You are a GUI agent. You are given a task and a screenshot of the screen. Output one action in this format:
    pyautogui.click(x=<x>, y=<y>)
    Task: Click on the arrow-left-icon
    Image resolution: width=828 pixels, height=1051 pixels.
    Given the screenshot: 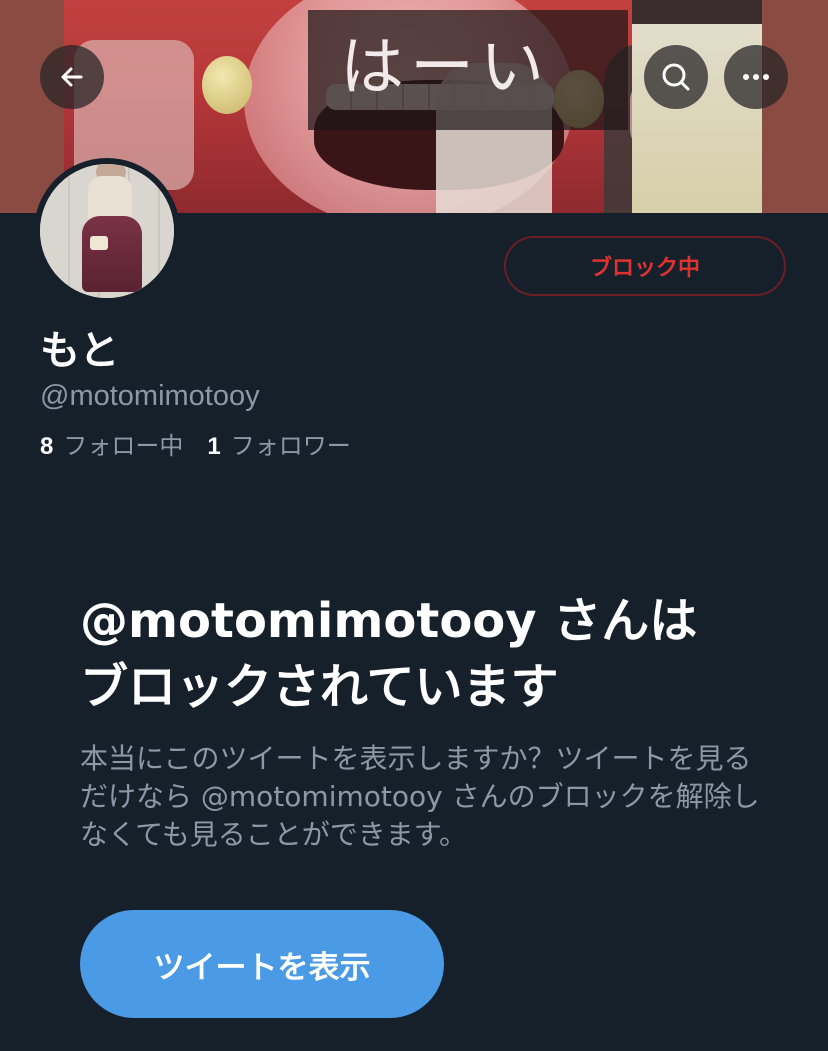 What is the action you would take?
    pyautogui.click(x=72, y=77)
    